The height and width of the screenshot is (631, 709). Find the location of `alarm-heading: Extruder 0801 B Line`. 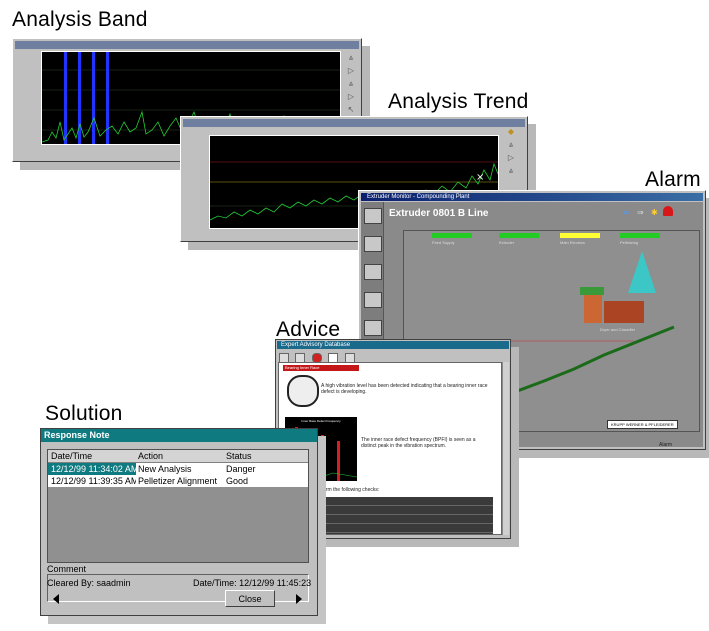

alarm-heading: Extruder 0801 B Line is located at coordinates (439, 213).